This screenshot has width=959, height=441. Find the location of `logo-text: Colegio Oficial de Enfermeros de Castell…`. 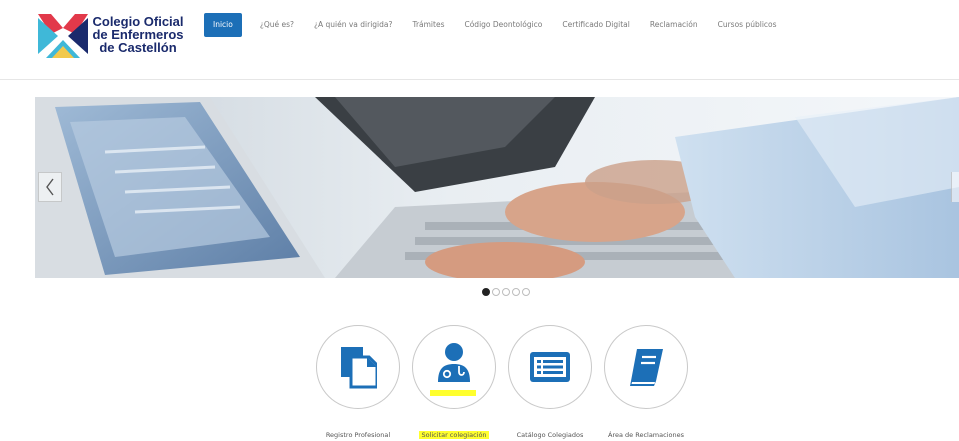

logo-text: Colegio Oficial de Enfermeros de Castell… is located at coordinates (138, 34).